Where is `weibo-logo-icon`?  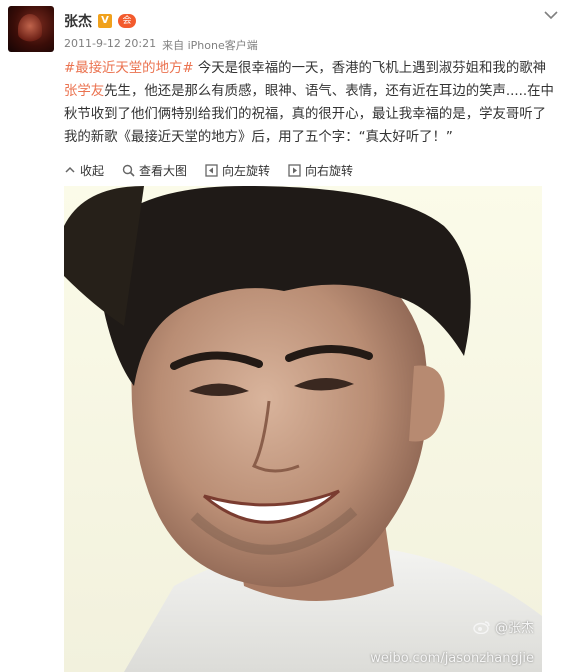 weibo-logo-icon is located at coordinates (481, 627).